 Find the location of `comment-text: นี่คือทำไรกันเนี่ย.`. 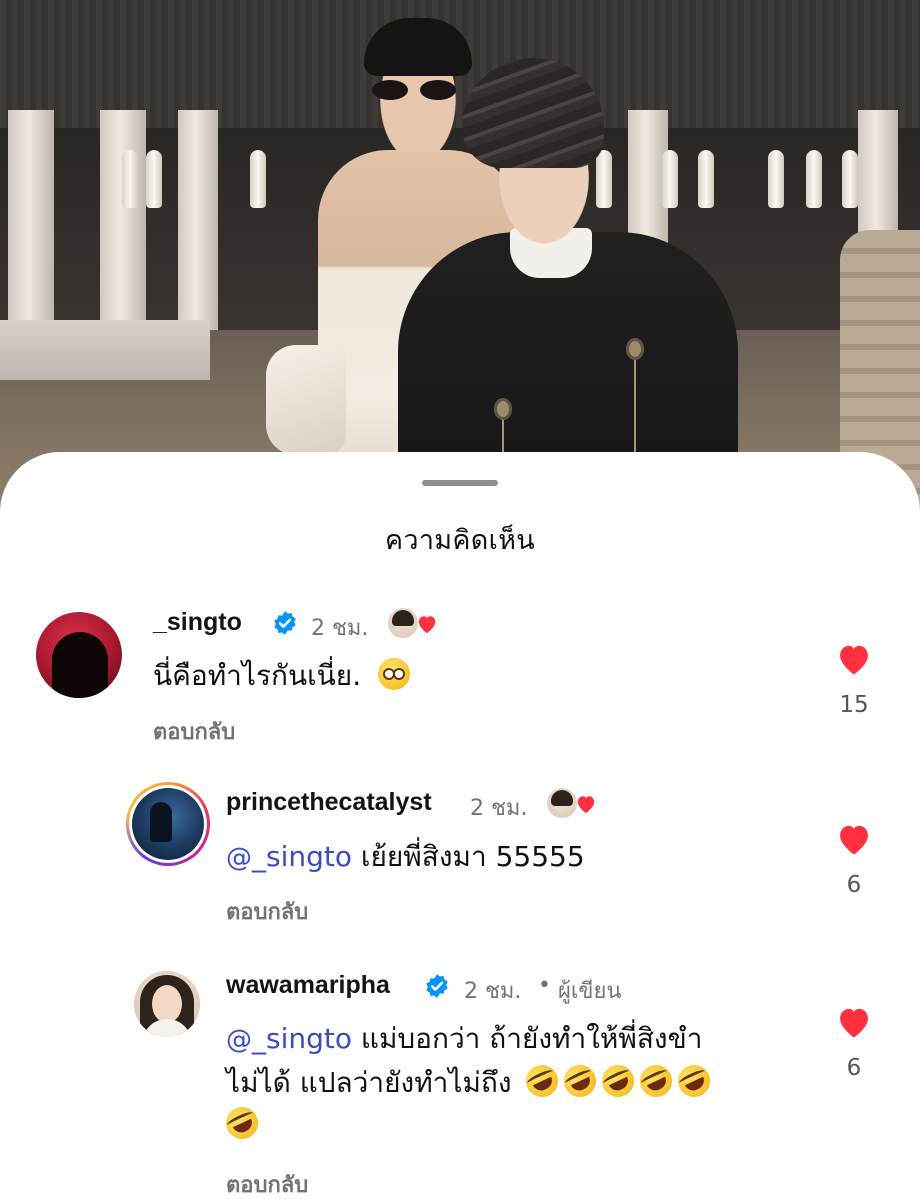

comment-text: นี่คือทำไรกันเนี่ย. is located at coordinates (284, 676).